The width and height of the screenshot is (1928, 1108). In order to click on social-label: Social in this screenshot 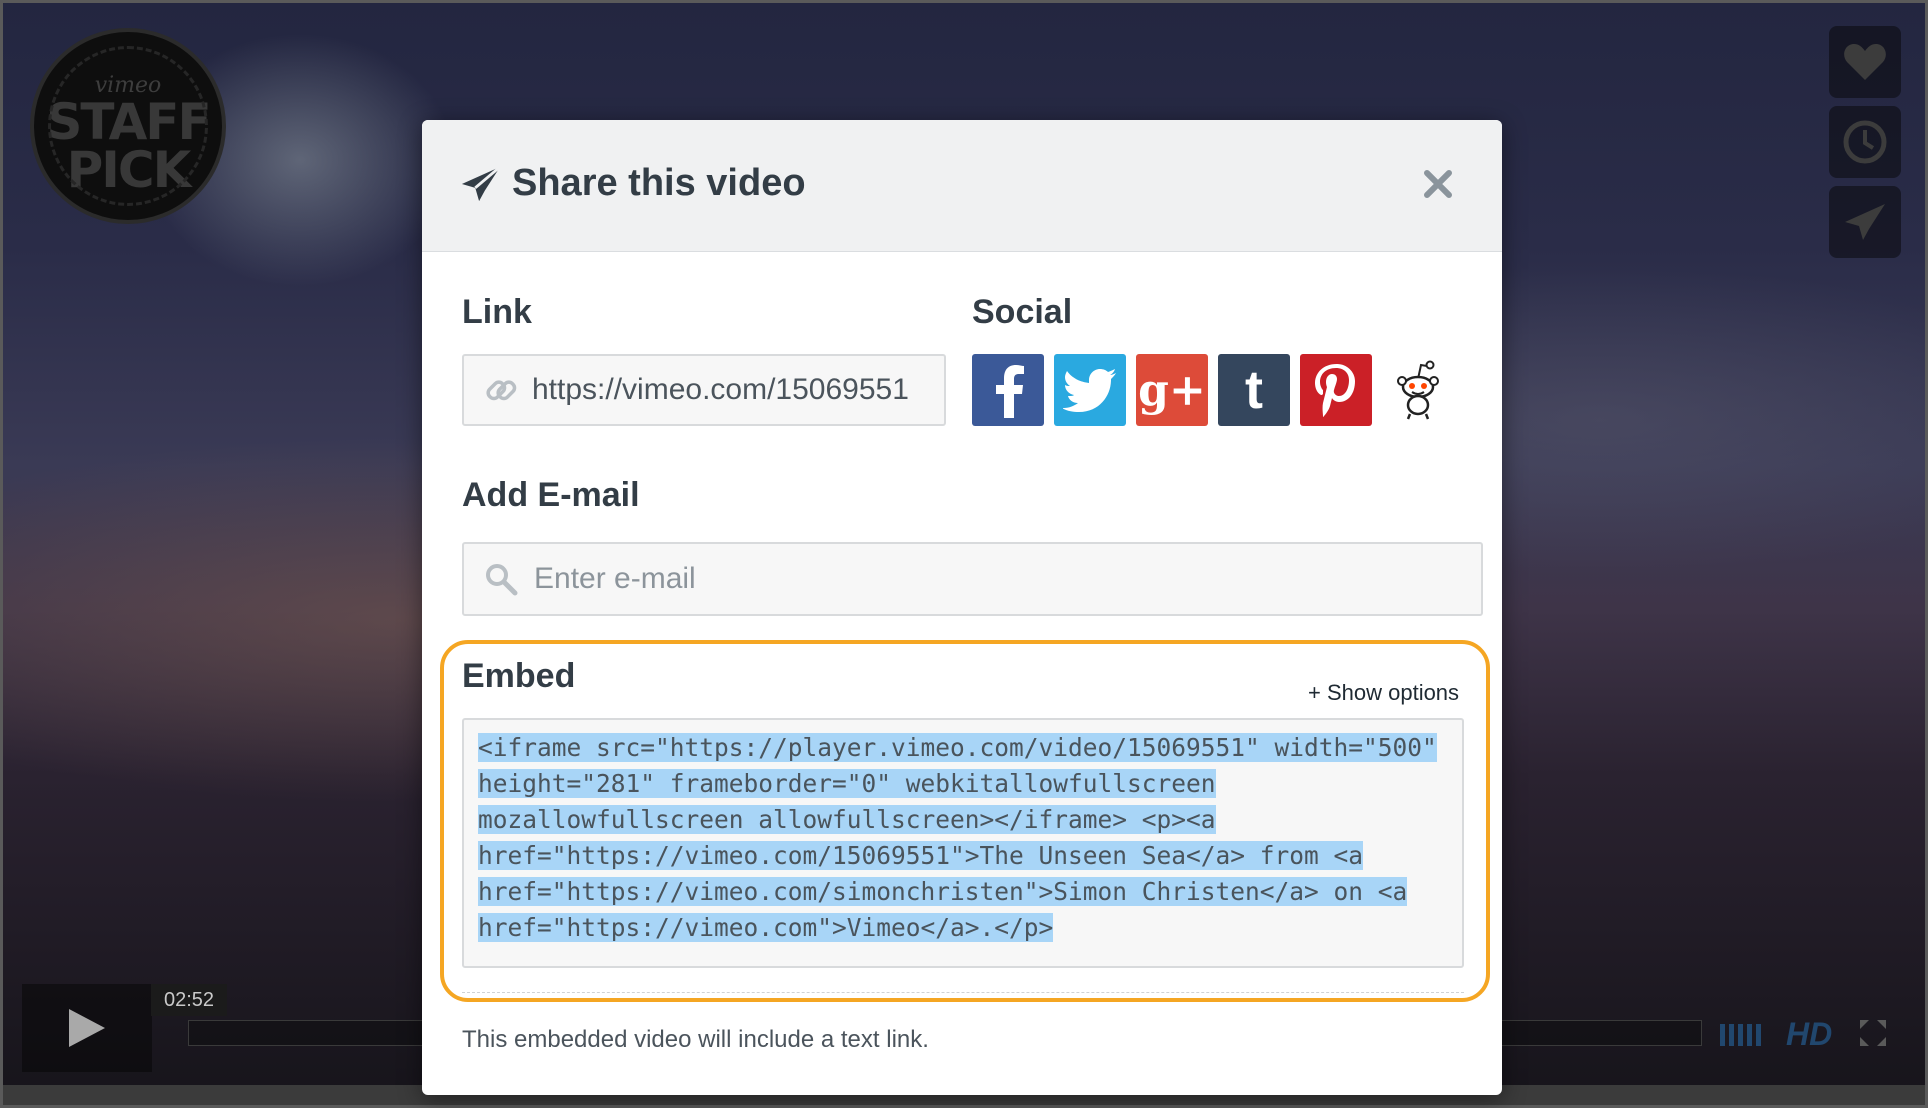, I will do `click(1022, 312)`.